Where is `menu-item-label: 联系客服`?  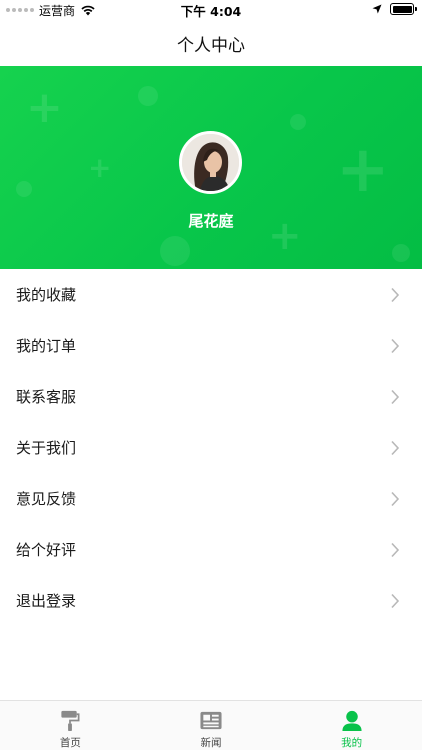
menu-item-label: 联系客服 is located at coordinates (46, 397).